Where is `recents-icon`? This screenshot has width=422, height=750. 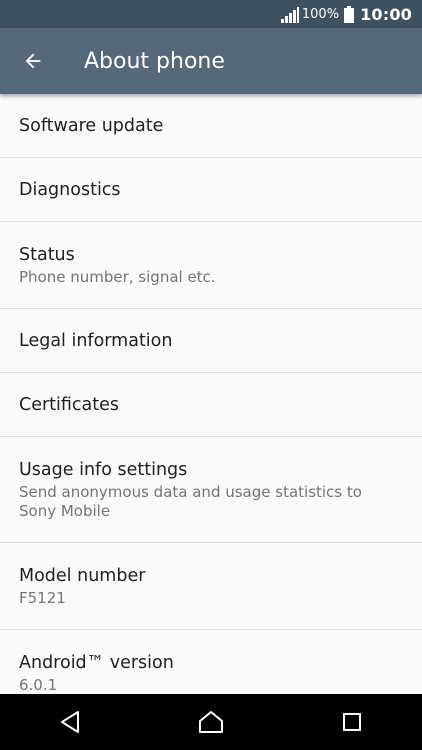 recents-icon is located at coordinates (351, 722).